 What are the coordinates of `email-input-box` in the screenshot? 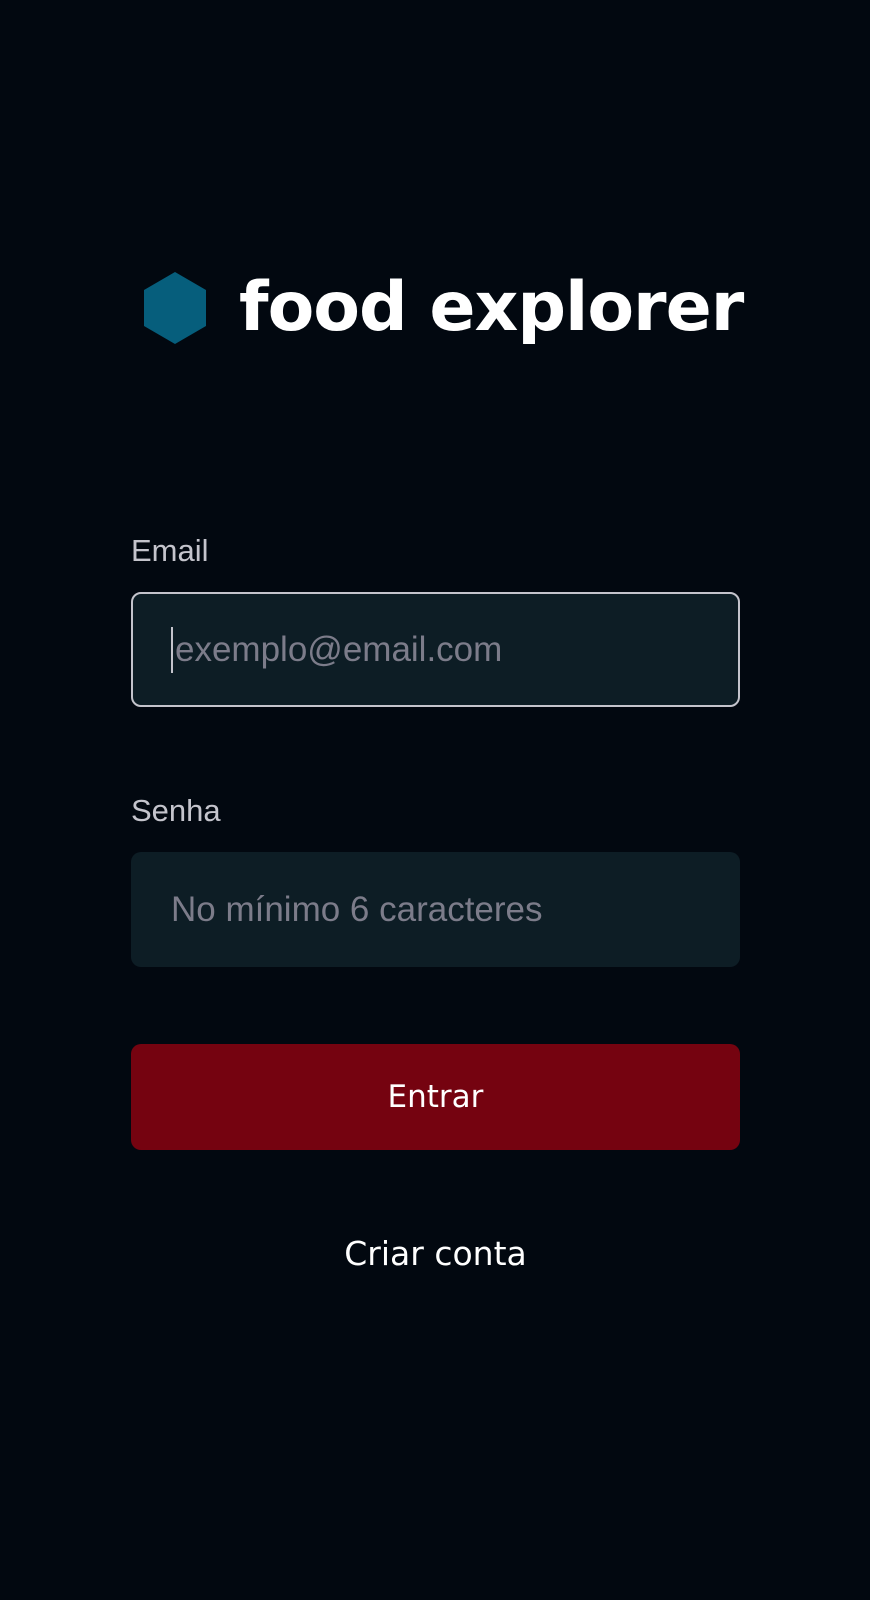 It's located at (435, 649).